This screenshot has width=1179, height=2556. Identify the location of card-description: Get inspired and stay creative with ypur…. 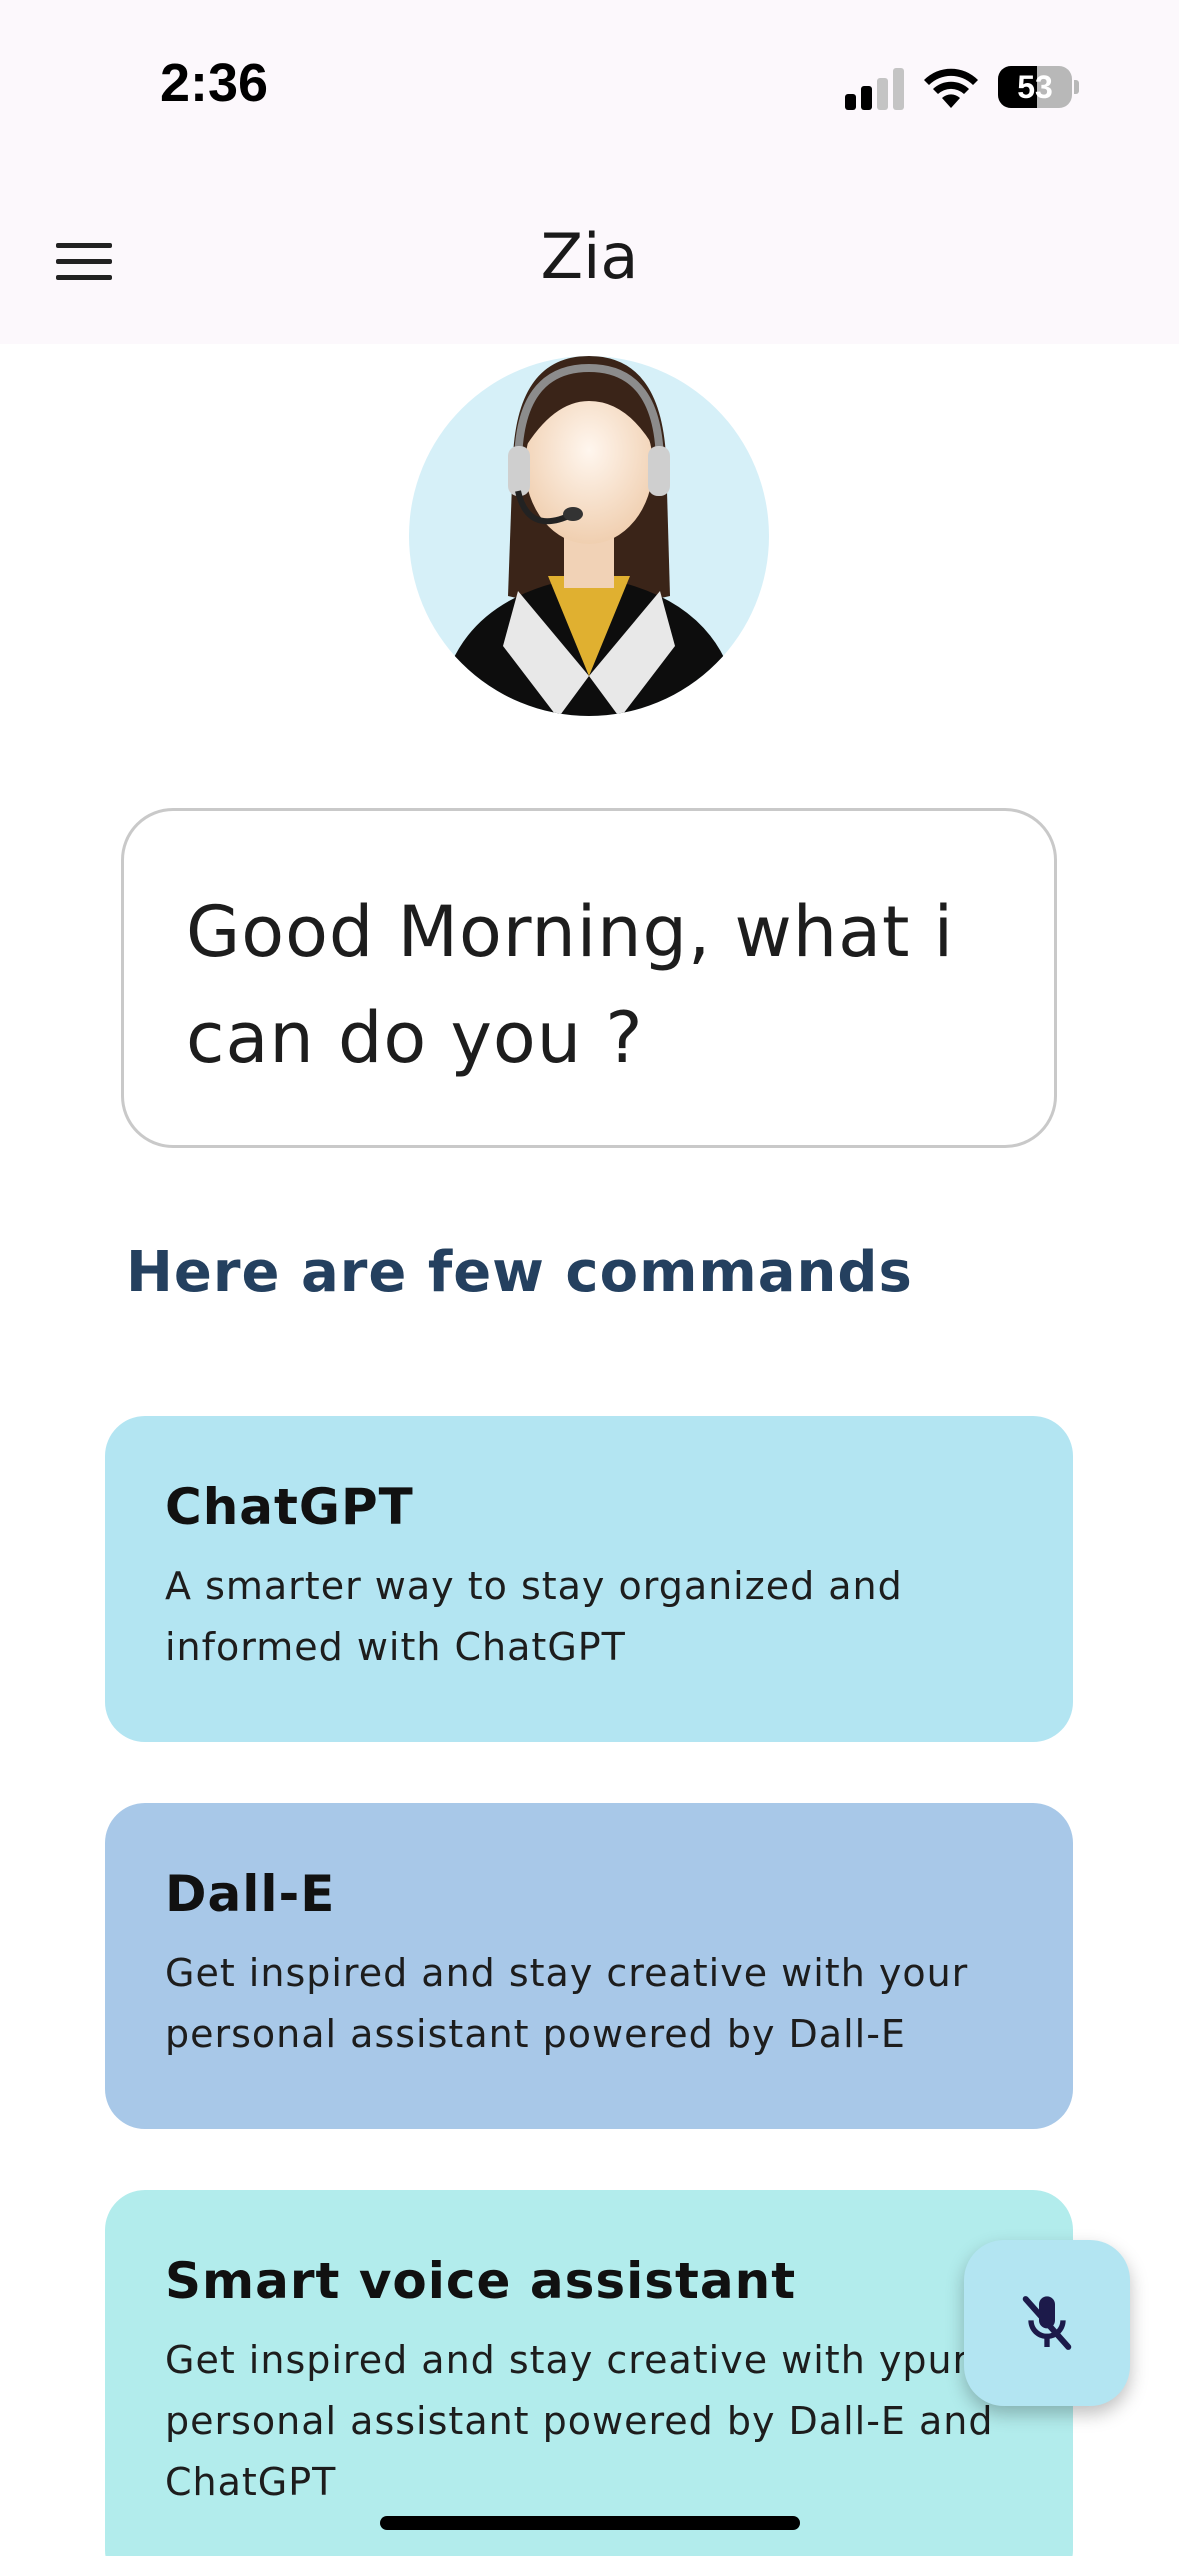
(579, 2421).